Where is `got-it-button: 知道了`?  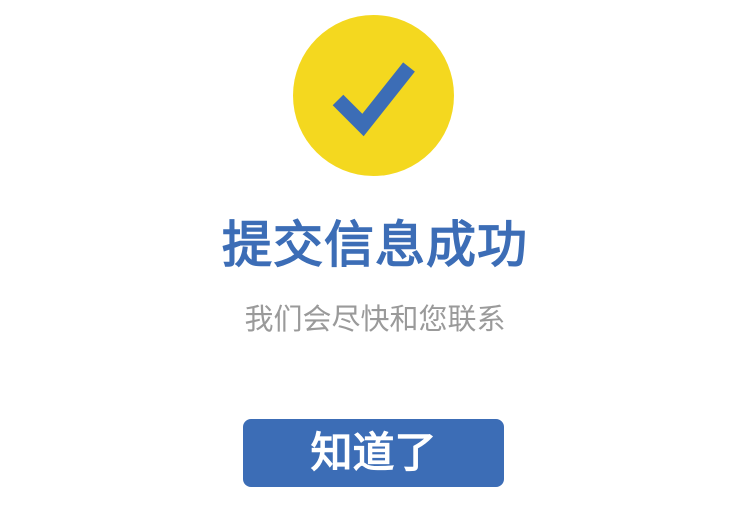 got-it-button: 知道了 is located at coordinates (373, 453).